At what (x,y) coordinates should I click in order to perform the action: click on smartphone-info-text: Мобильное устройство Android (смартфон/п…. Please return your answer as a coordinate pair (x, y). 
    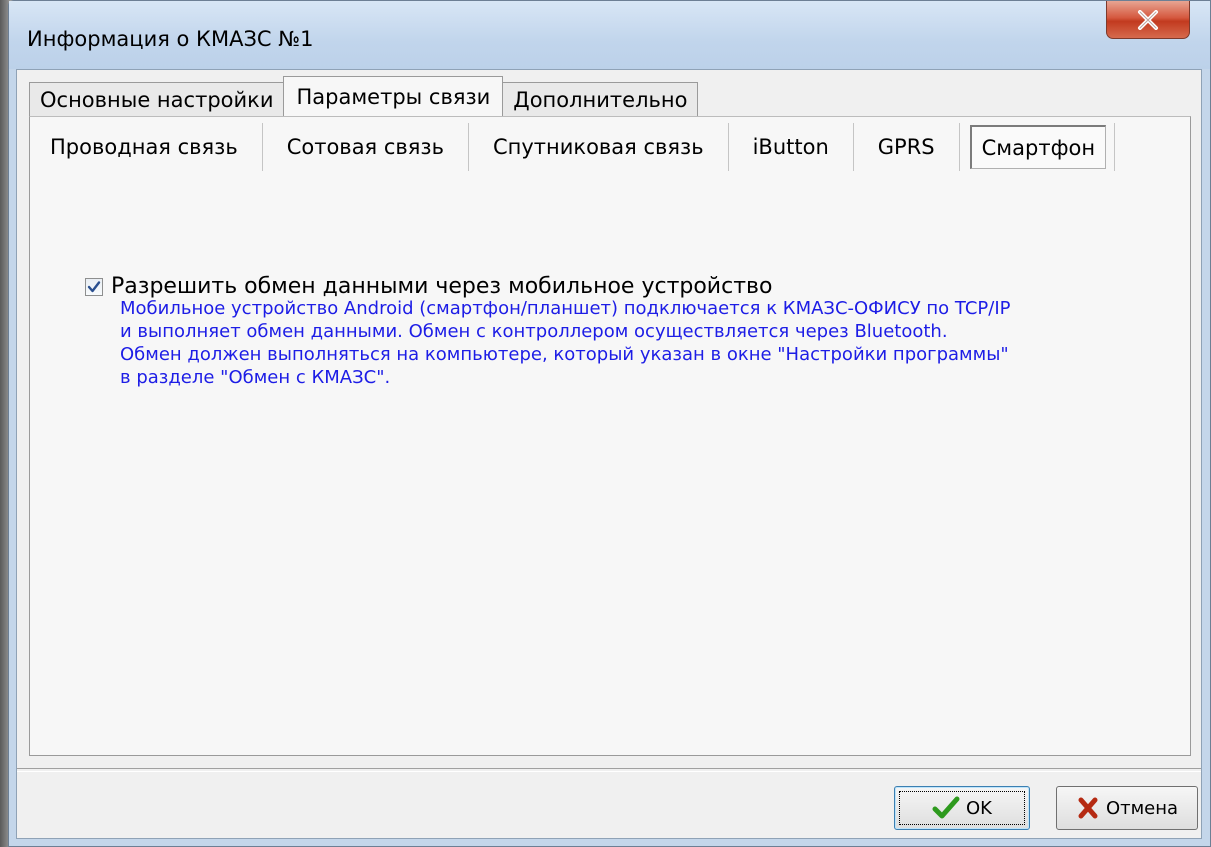
    Looking at the image, I should click on (620, 343).